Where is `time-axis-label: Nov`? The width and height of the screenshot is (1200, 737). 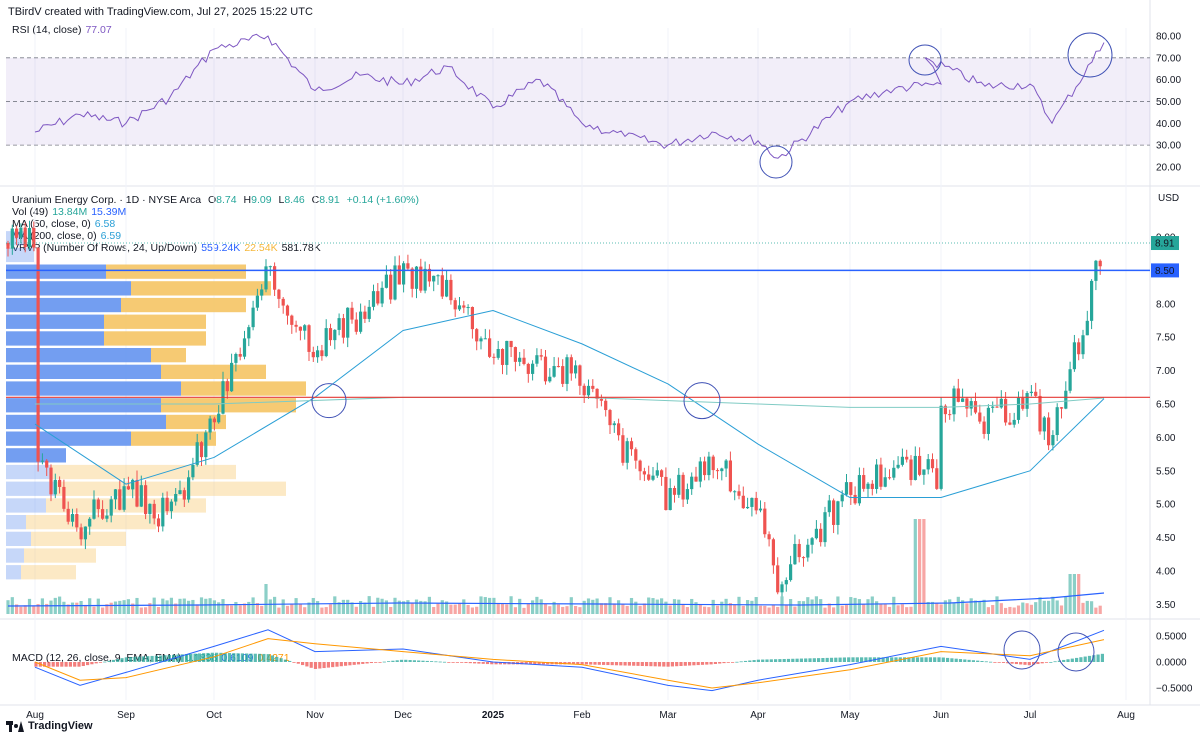
time-axis-label: Nov is located at coordinates (315, 715).